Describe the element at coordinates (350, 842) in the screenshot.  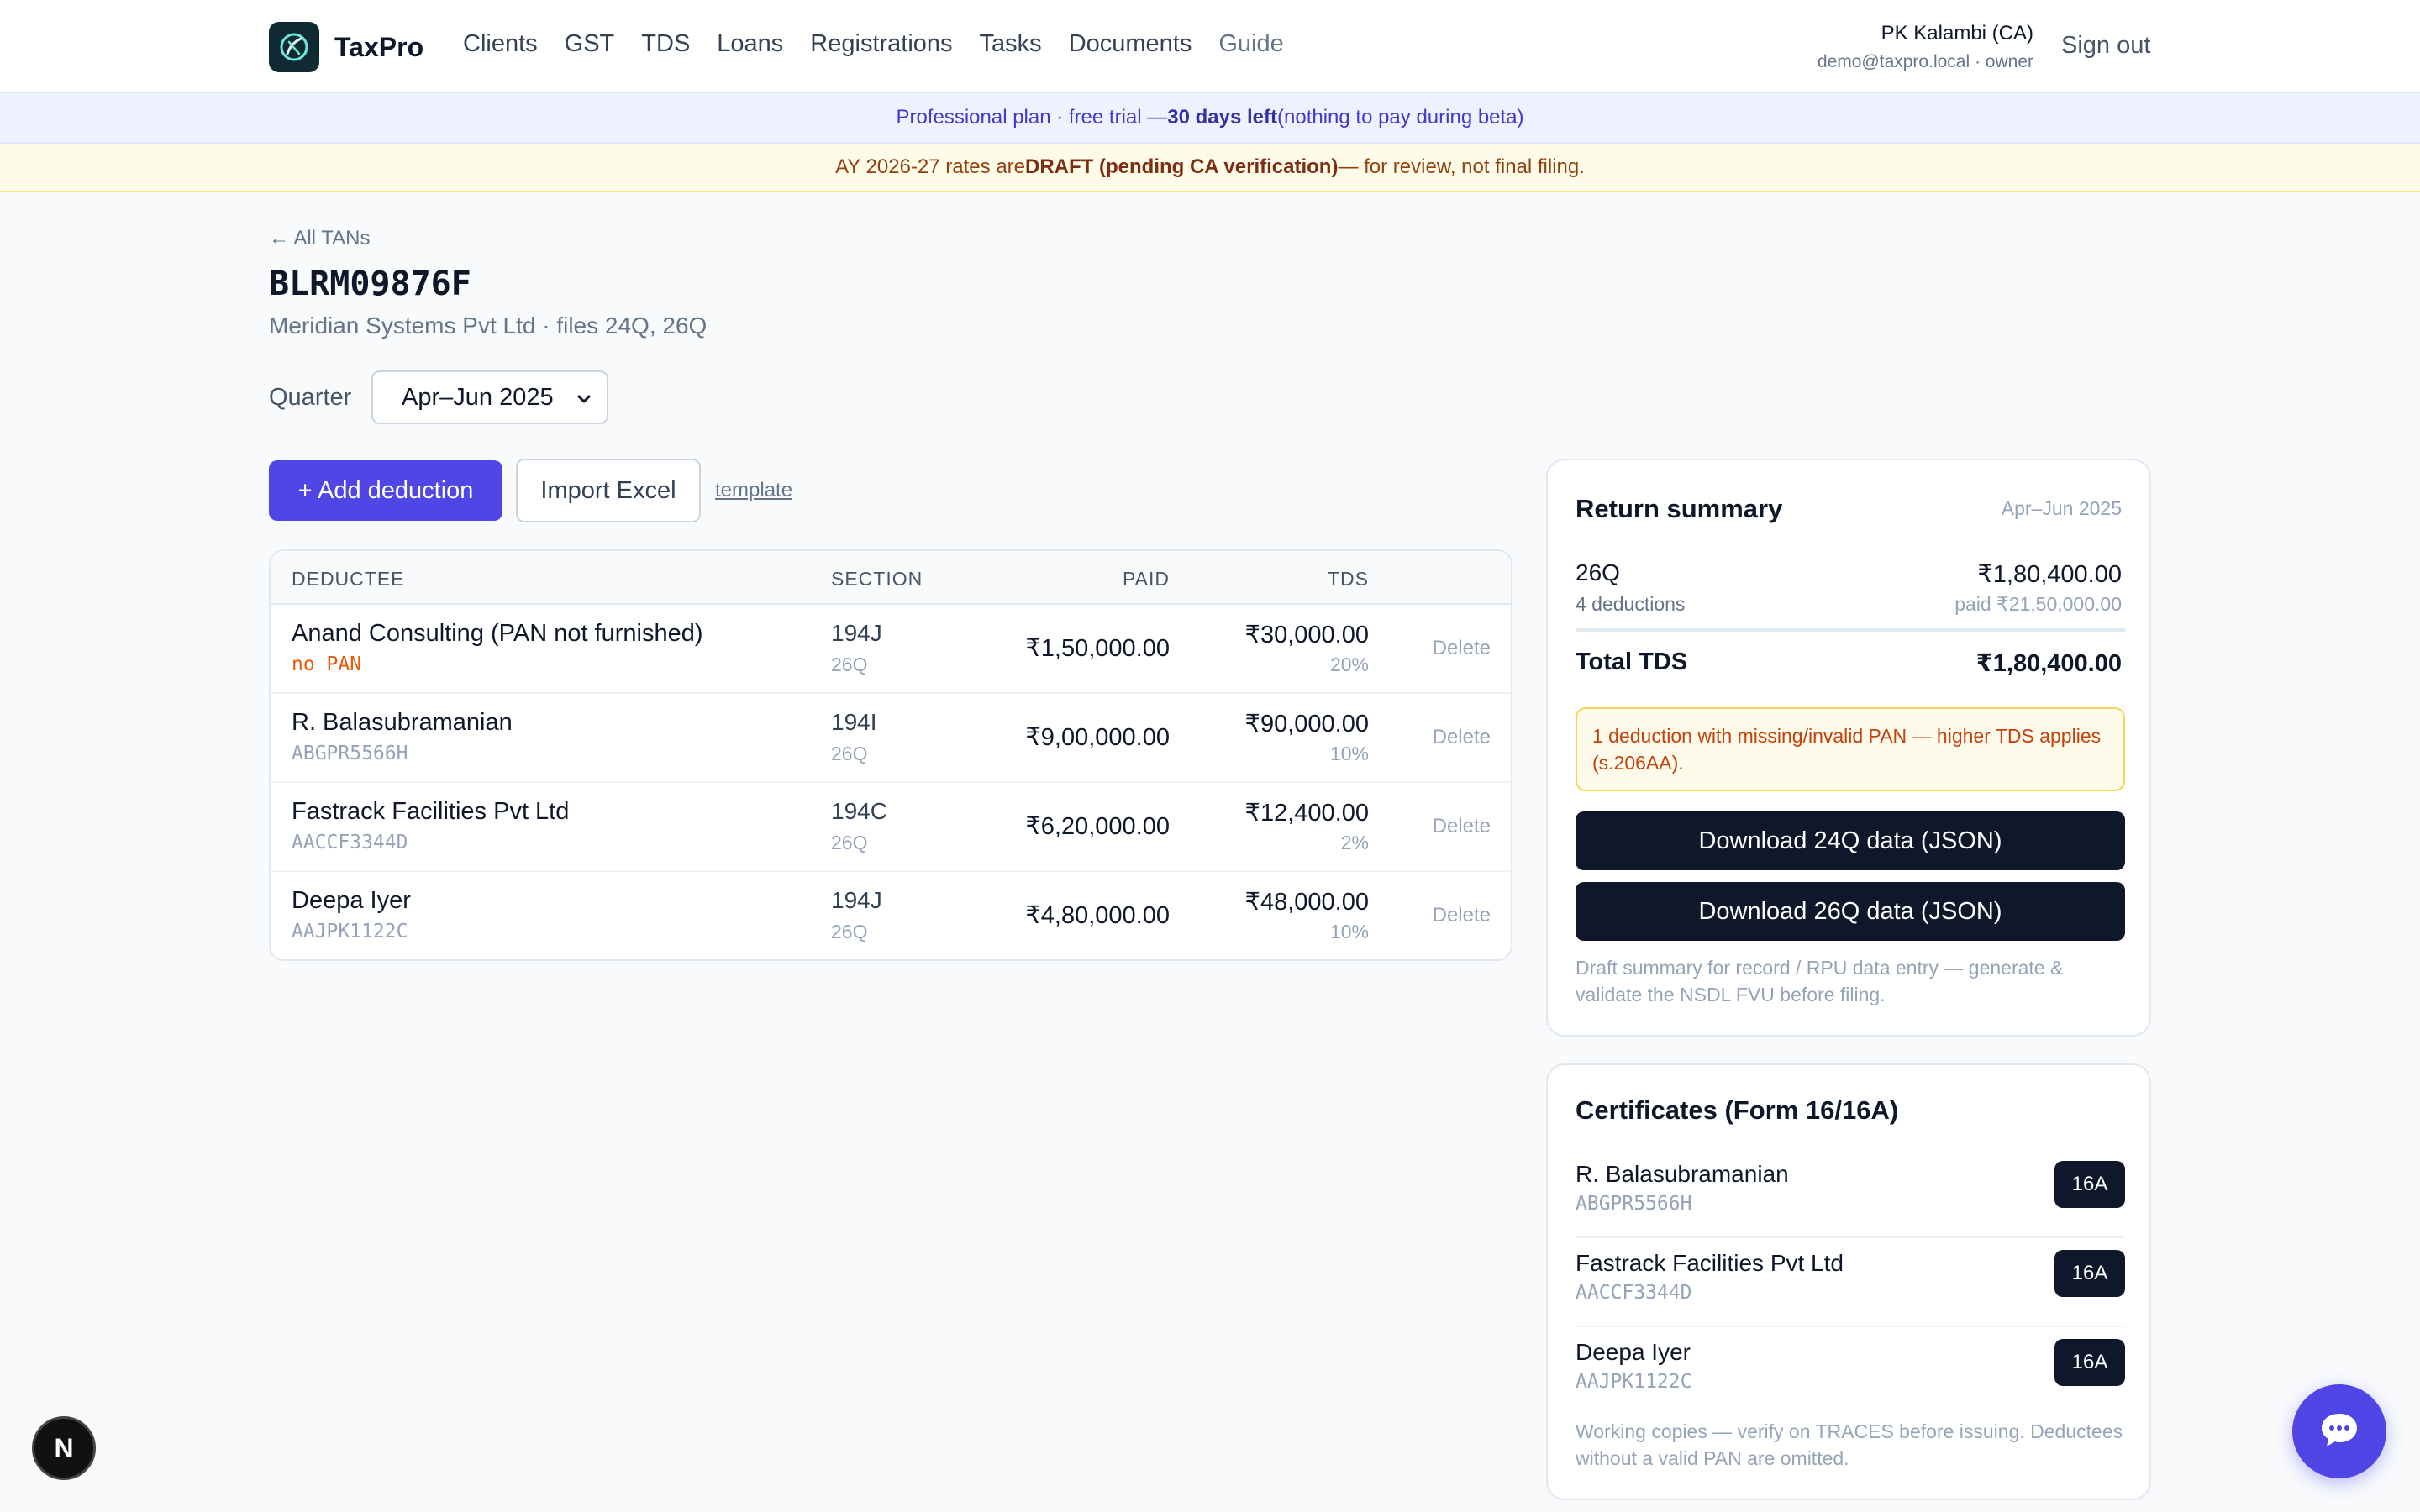
I see `deductee-pan: AACCF3344D` at that location.